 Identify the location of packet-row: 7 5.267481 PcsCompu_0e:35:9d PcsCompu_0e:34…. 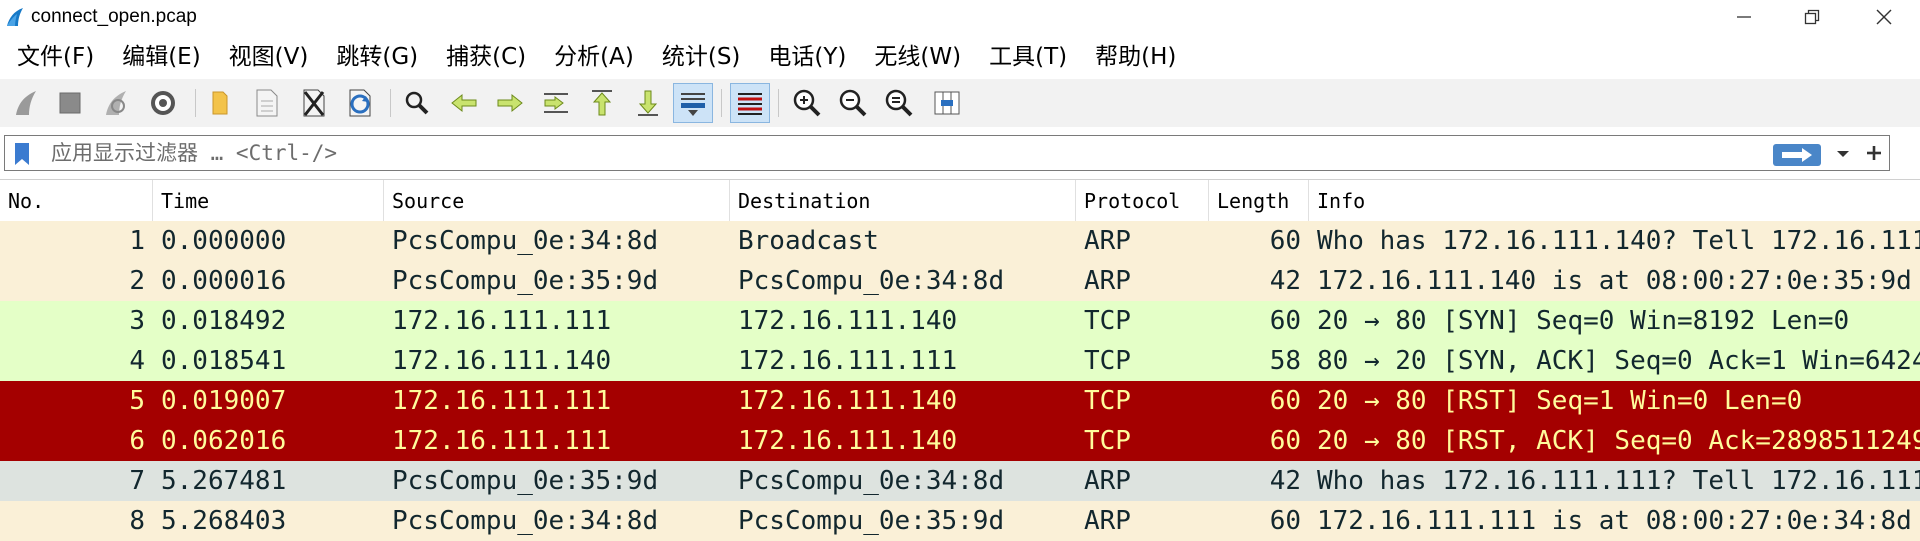
(960, 481).